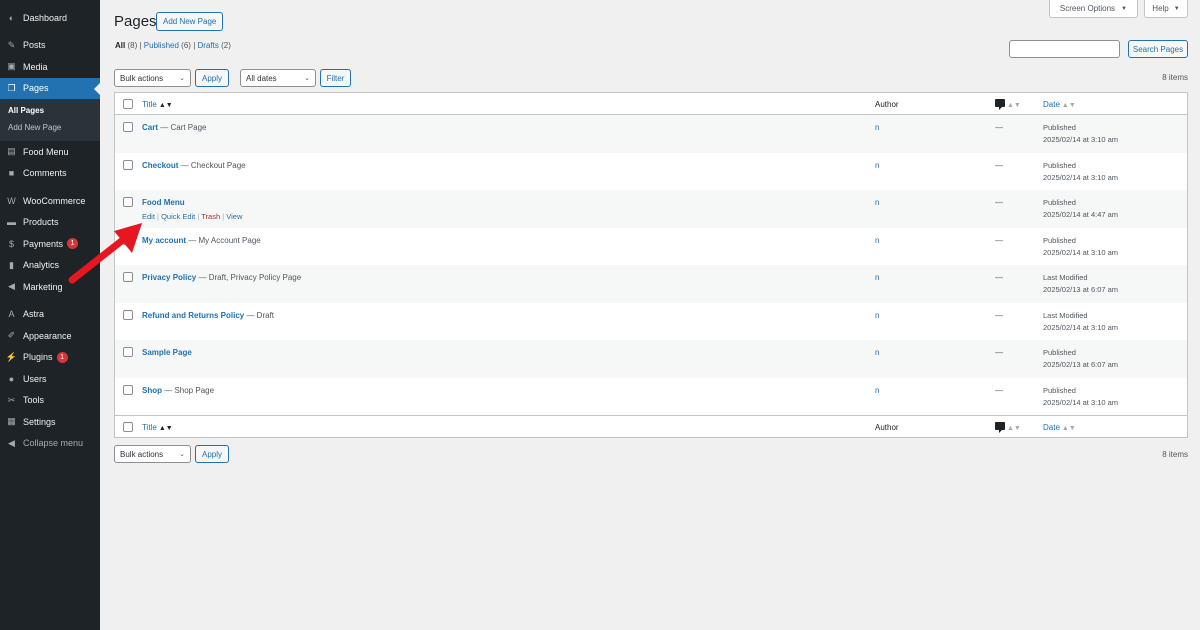 This screenshot has width=1200, height=630. What do you see at coordinates (1175, 454) in the screenshot?
I see `items-count-bottom: 8 items` at bounding box center [1175, 454].